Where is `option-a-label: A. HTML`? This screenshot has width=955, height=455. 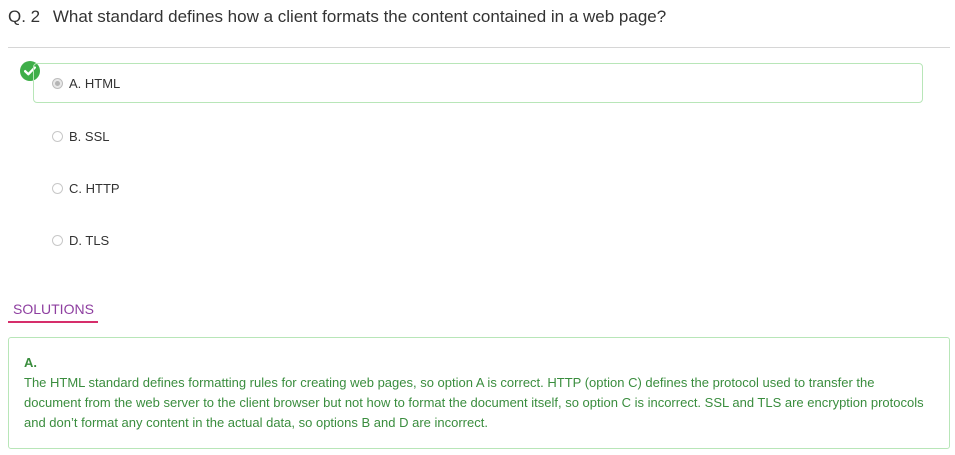
option-a-label: A. HTML is located at coordinates (95, 83).